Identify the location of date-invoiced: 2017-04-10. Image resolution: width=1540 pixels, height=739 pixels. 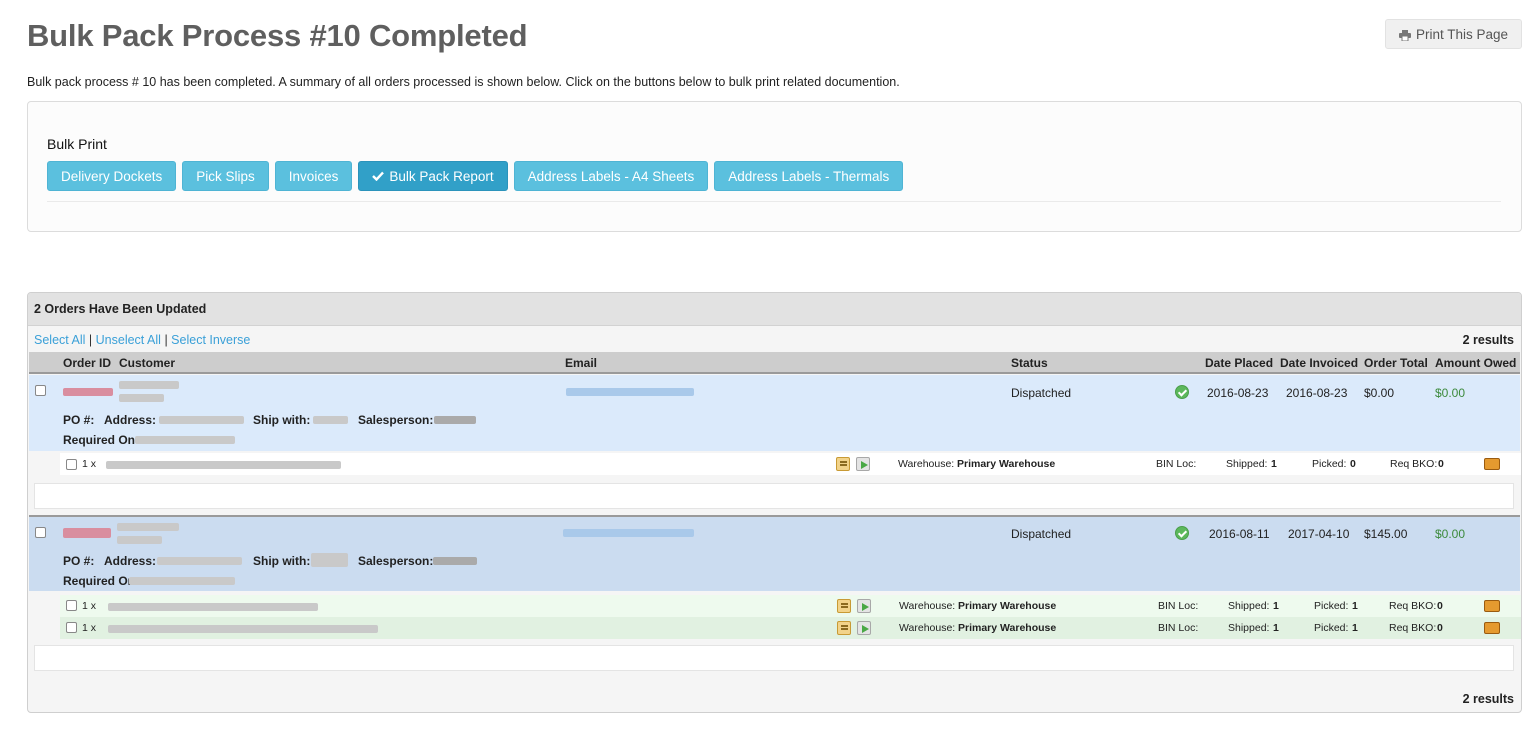
(1319, 534).